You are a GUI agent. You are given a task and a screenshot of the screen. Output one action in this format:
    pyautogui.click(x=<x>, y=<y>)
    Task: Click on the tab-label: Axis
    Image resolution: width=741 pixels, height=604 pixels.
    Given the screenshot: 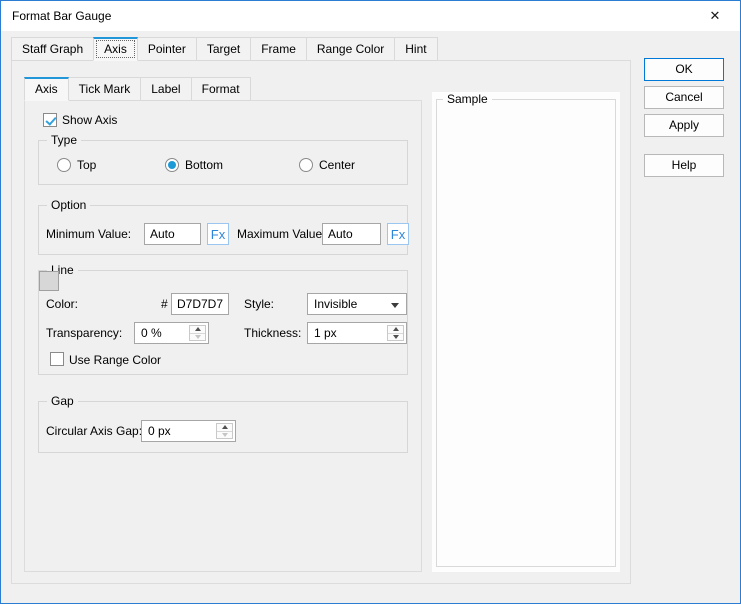 What is the action you would take?
    pyautogui.click(x=115, y=49)
    